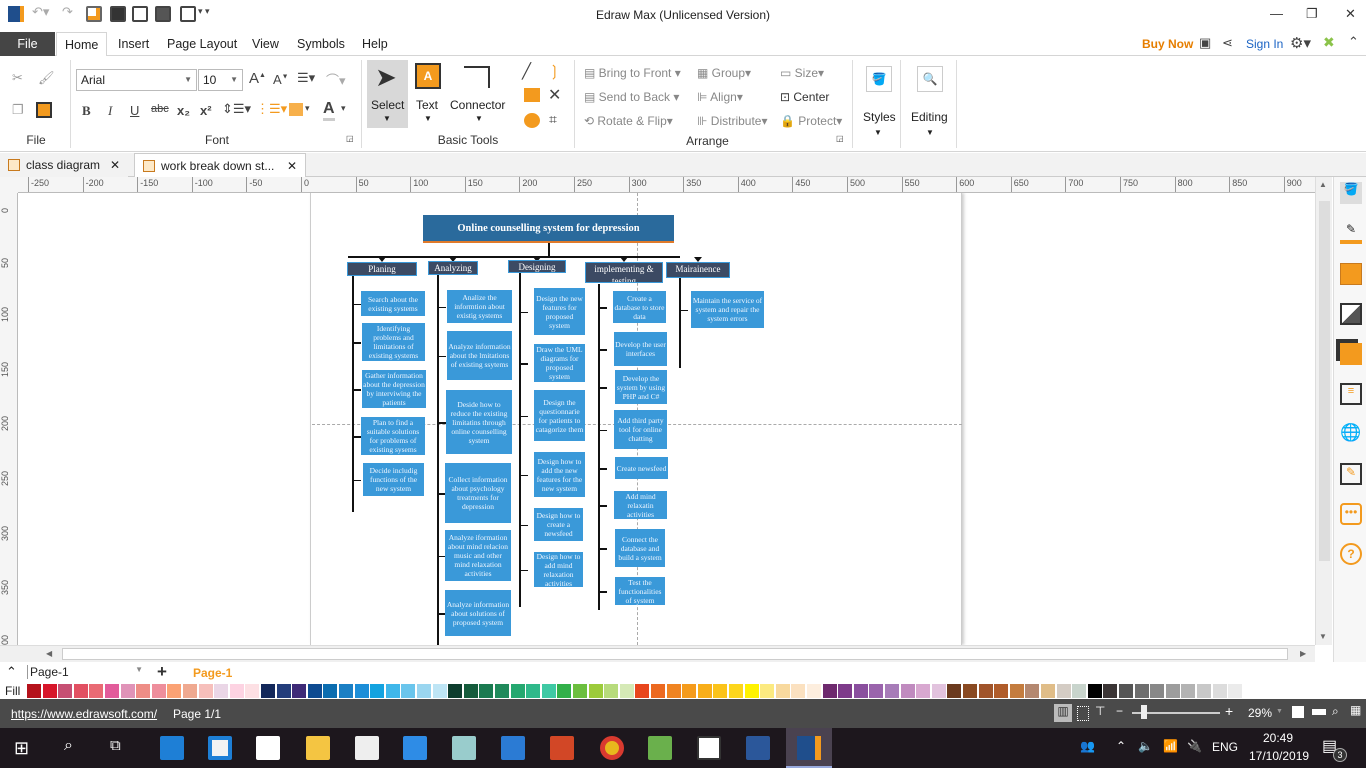  Describe the element at coordinates (632, 73) in the screenshot. I see `bring-to-front-button: ▤ Bring to Front ▾` at that location.